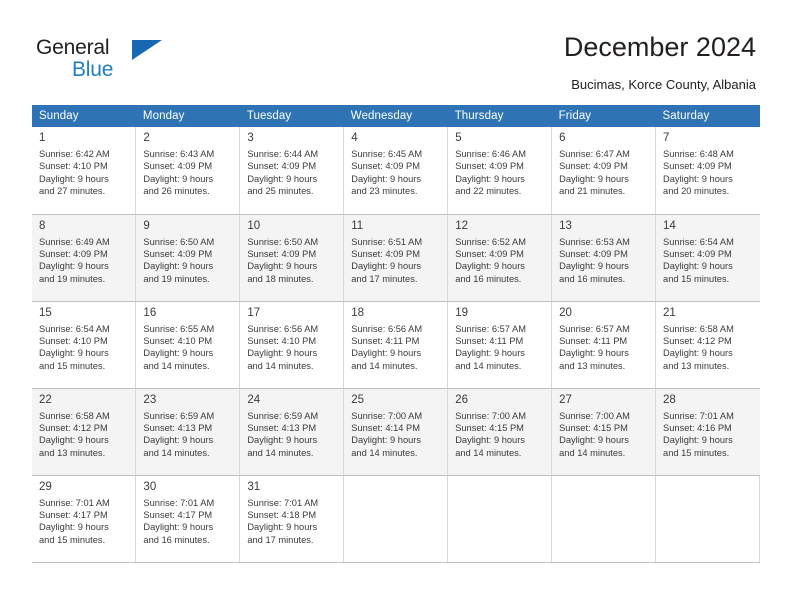 Image resolution: width=792 pixels, height=612 pixels. What do you see at coordinates (74, 154) in the screenshot?
I see `sunrise-text: Sunrise: 6:42 AM` at bounding box center [74, 154].